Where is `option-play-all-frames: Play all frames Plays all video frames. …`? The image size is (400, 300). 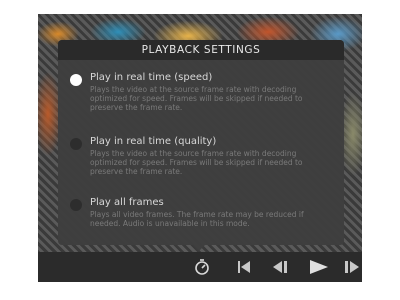
option-play-all-frames: Play all frames Plays all video frames. … is located at coordinates (201, 217).